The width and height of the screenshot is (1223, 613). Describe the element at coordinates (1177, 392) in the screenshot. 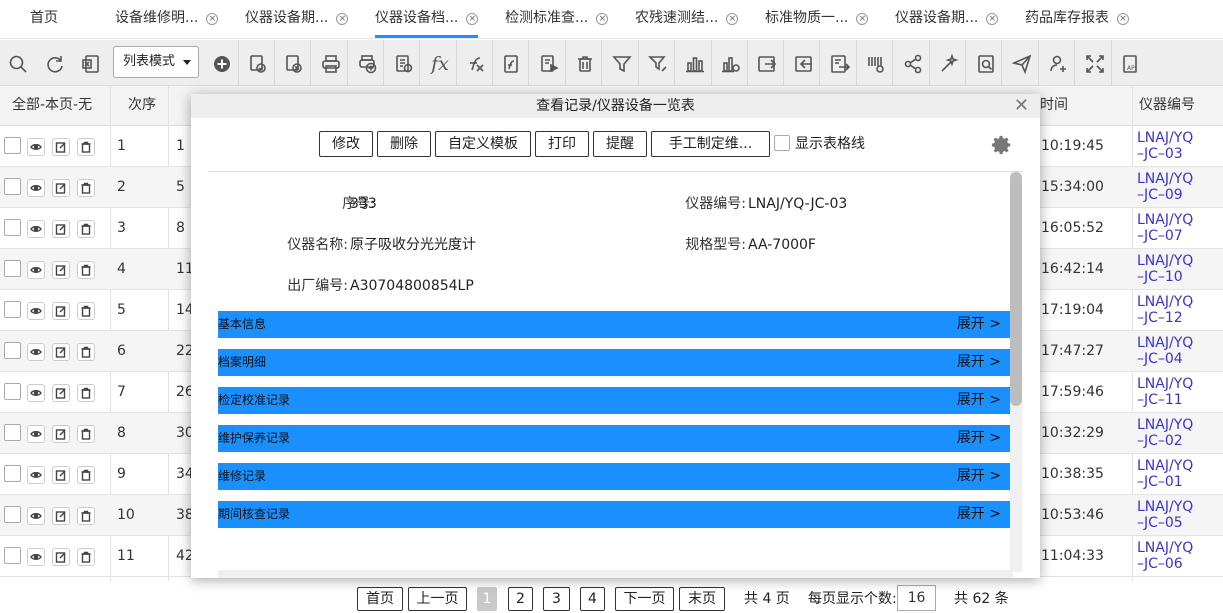

I see `instrument-code-link: LNAJ/YQ –JC–11` at that location.